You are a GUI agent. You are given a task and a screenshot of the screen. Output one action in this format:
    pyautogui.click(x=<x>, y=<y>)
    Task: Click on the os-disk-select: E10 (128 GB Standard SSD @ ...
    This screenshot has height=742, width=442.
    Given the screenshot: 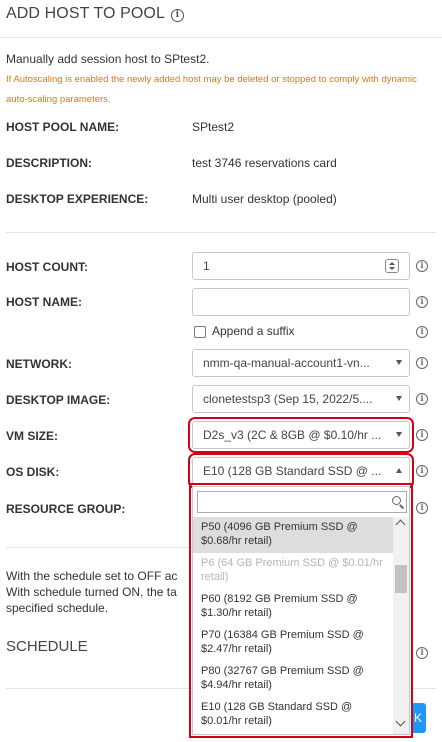 What is the action you would take?
    pyautogui.click(x=301, y=471)
    